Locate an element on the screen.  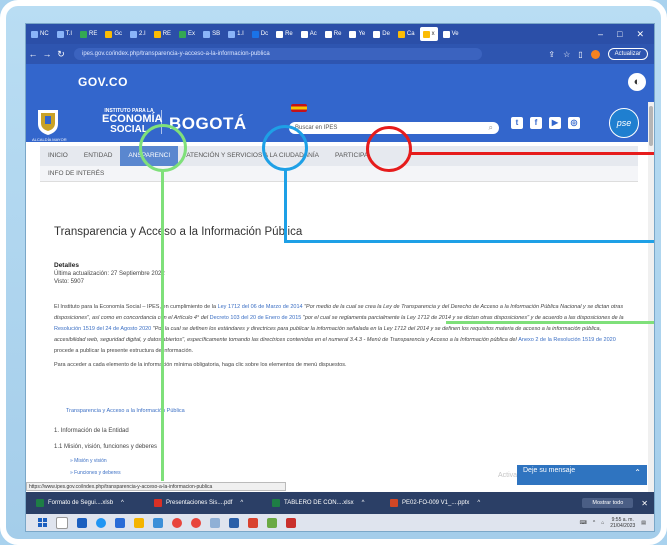
scrollbar-thumb is located at coordinates (651, 126).